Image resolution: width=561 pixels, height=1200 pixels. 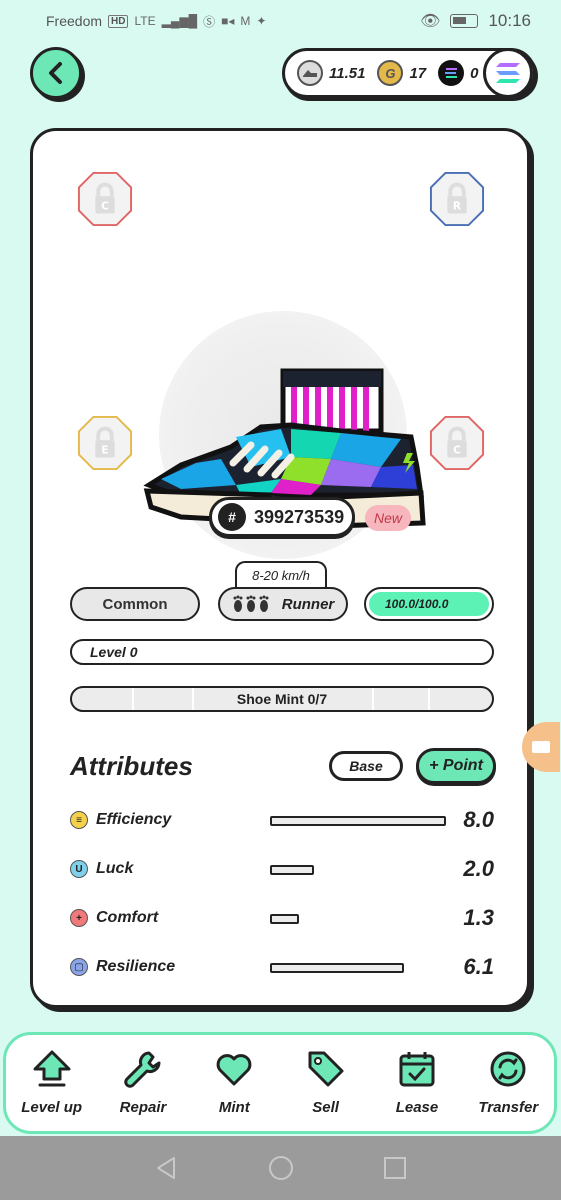 I want to click on gmt-icon: G, so click(x=390, y=73).